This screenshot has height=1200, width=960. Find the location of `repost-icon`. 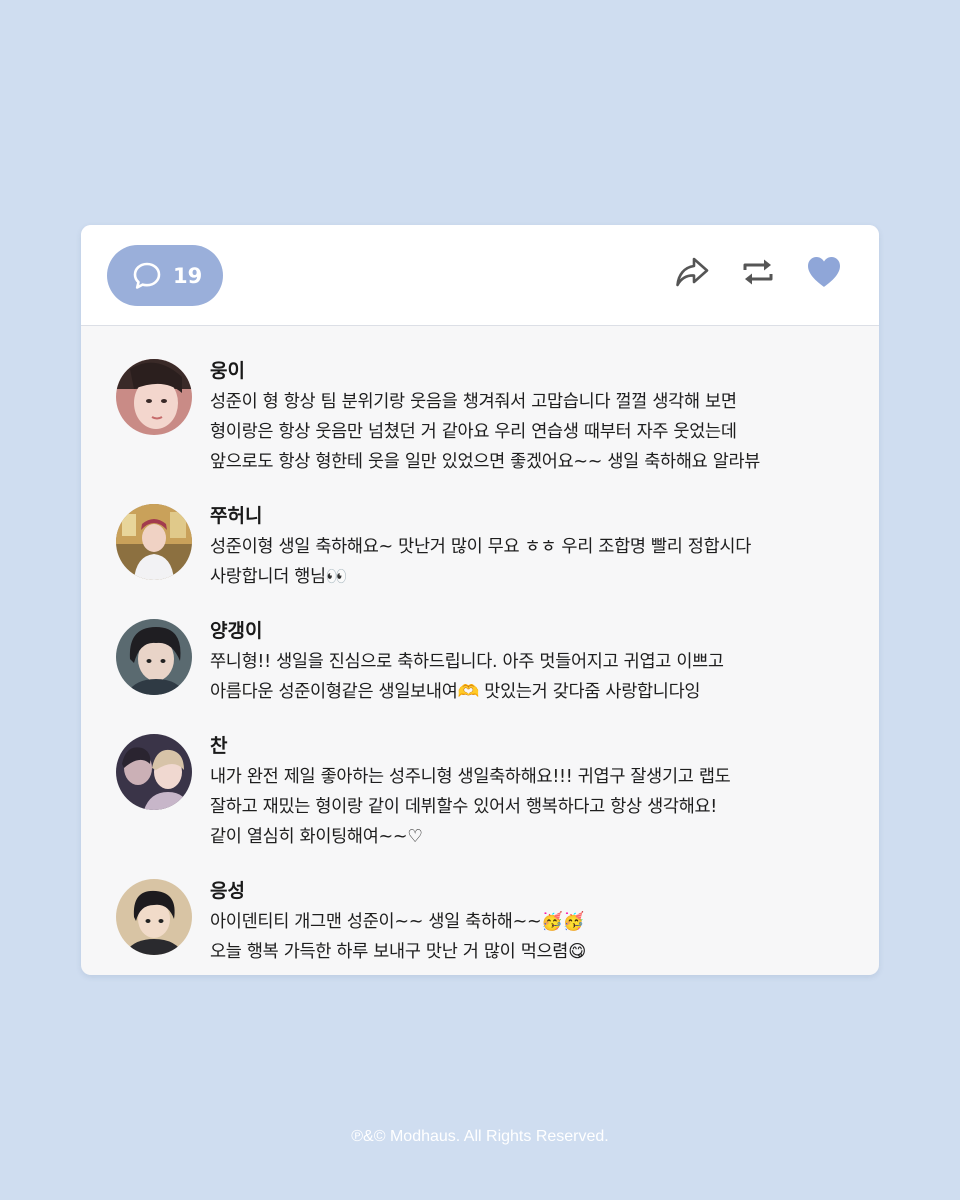

repost-icon is located at coordinates (758, 274).